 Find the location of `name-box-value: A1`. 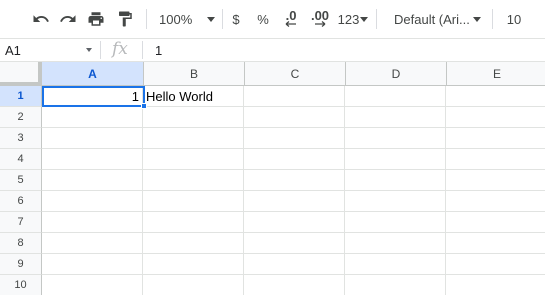

name-box-value: A1 is located at coordinates (13, 50).